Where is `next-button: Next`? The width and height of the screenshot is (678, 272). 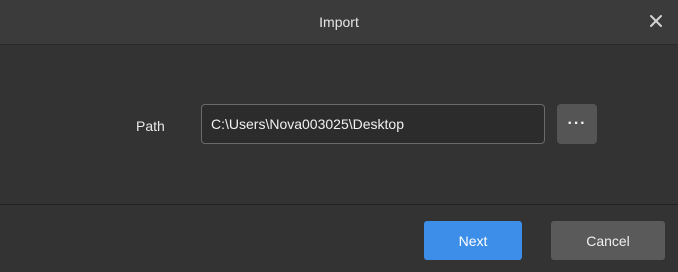 next-button: Next is located at coordinates (473, 240).